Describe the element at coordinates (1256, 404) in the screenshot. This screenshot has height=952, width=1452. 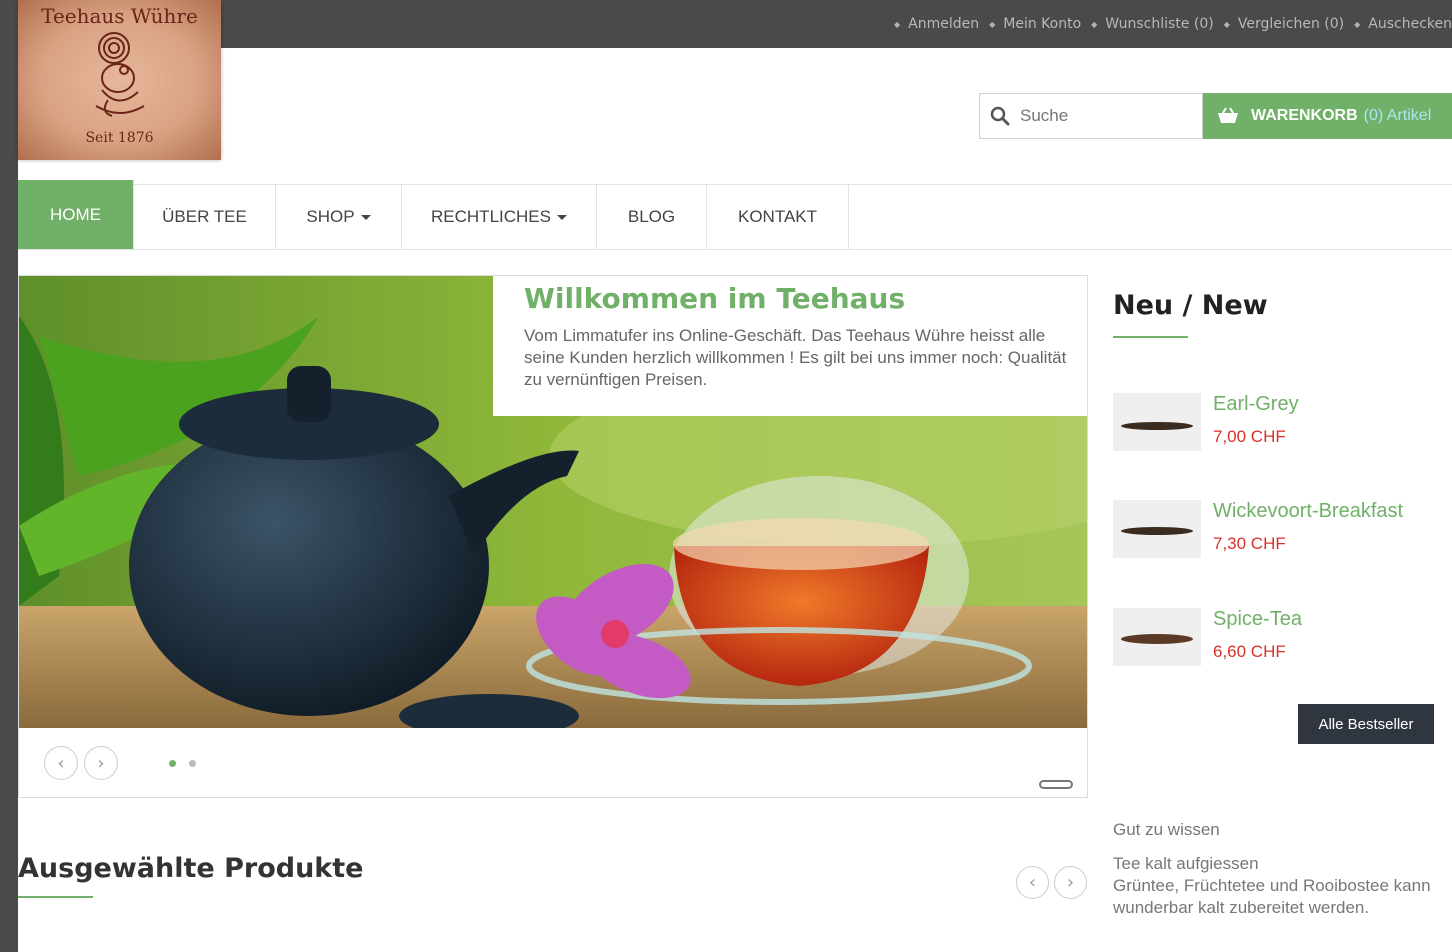
I see `product-name: Earl-Grey` at that location.